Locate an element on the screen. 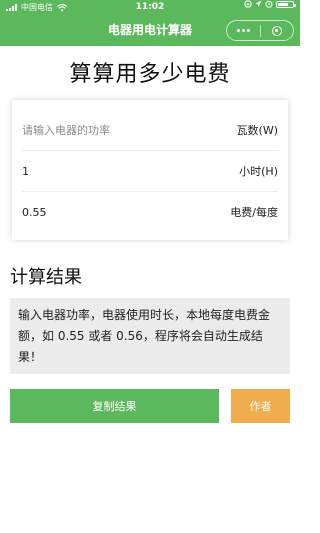 The width and height of the screenshot is (320, 533). more-button is located at coordinates (243, 30).